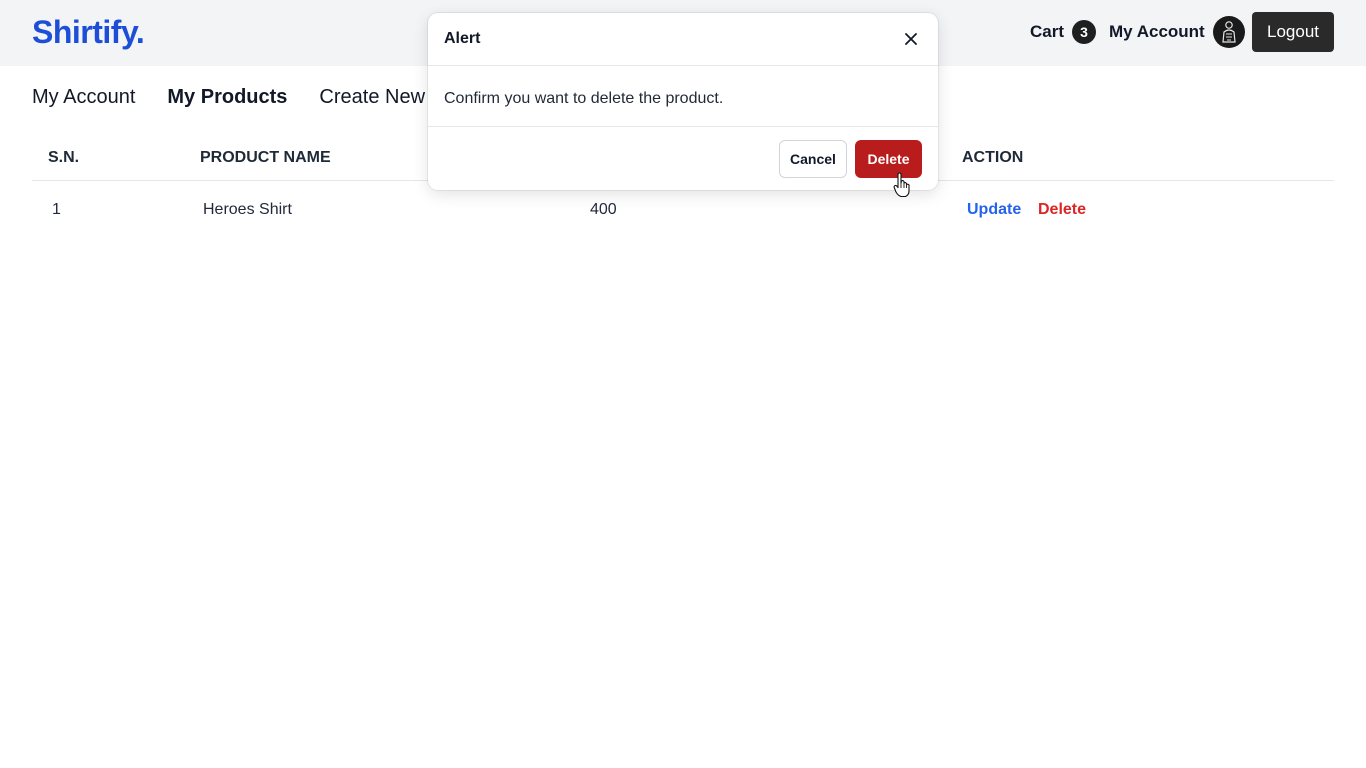 Image resolution: width=1366 pixels, height=768 pixels. What do you see at coordinates (372, 97) in the screenshot?
I see `subnav-create-new: Create New` at bounding box center [372, 97].